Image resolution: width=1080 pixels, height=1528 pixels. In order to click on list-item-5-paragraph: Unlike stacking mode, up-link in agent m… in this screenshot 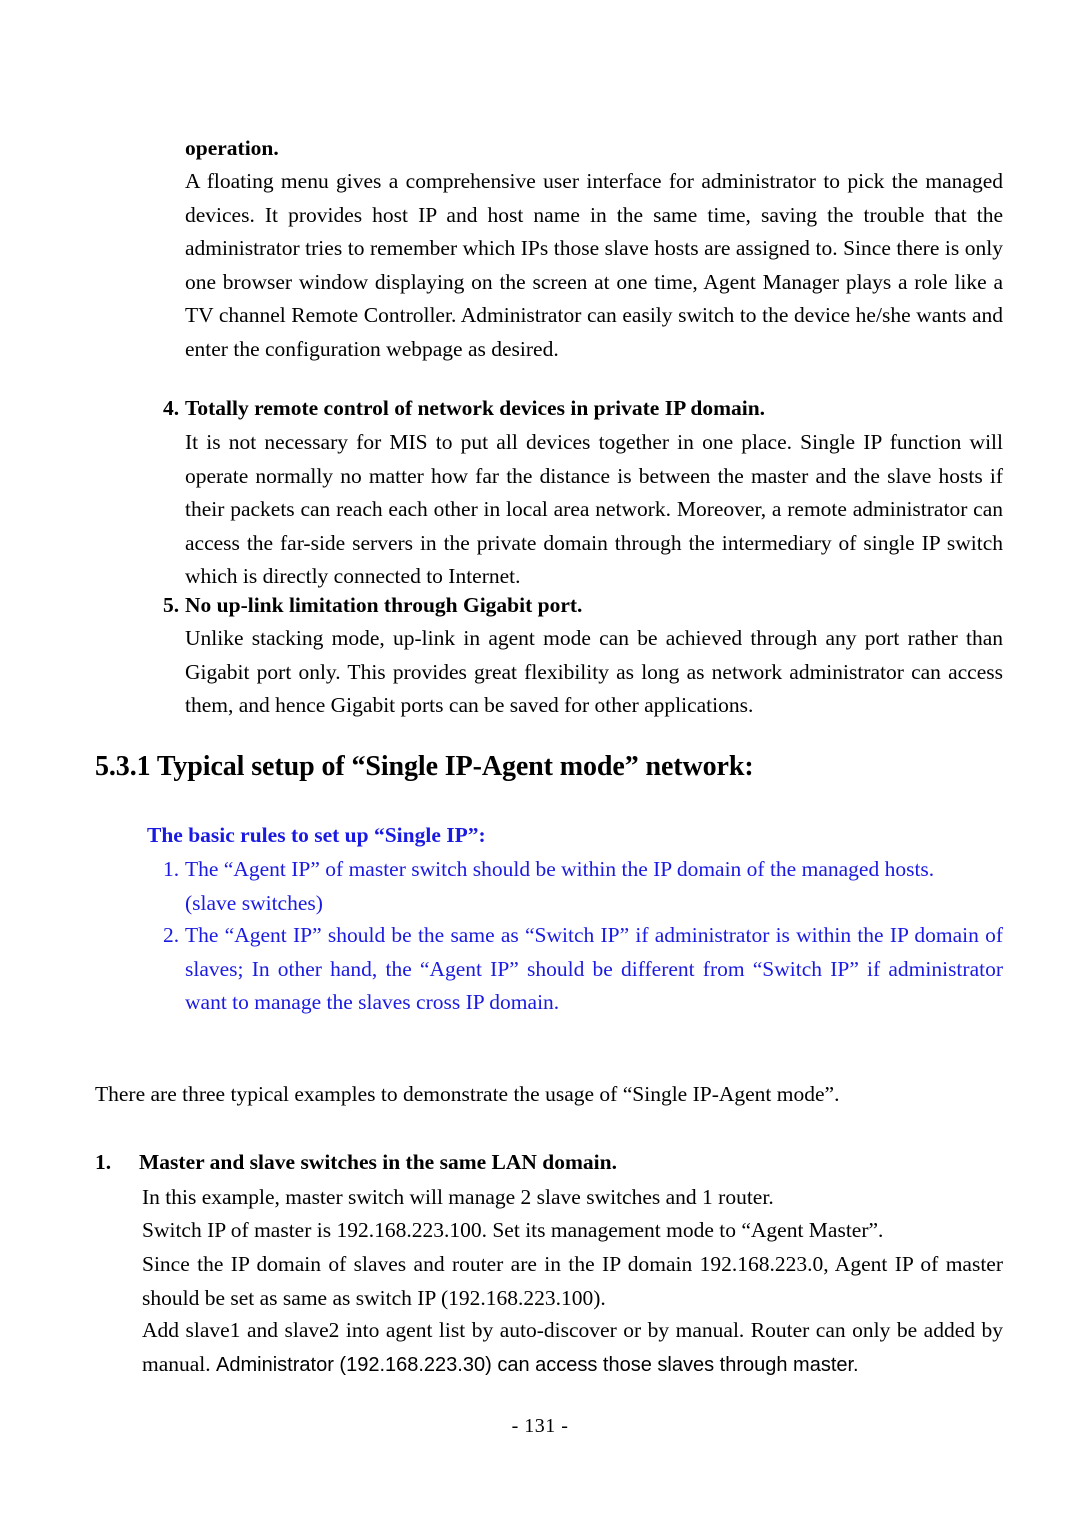, I will do `click(594, 671)`.